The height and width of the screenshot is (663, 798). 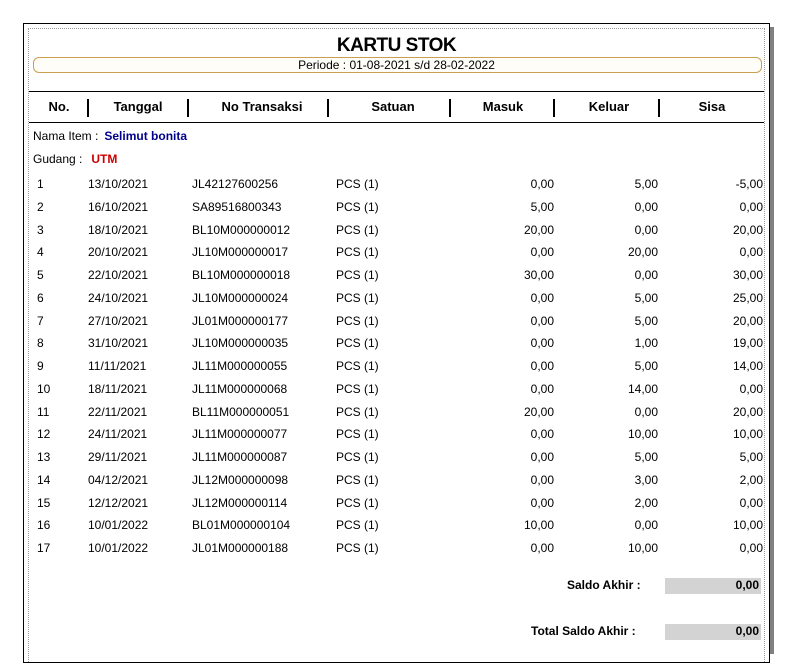 I want to click on cell-tanggal: 10/01/2022, so click(x=118, y=525).